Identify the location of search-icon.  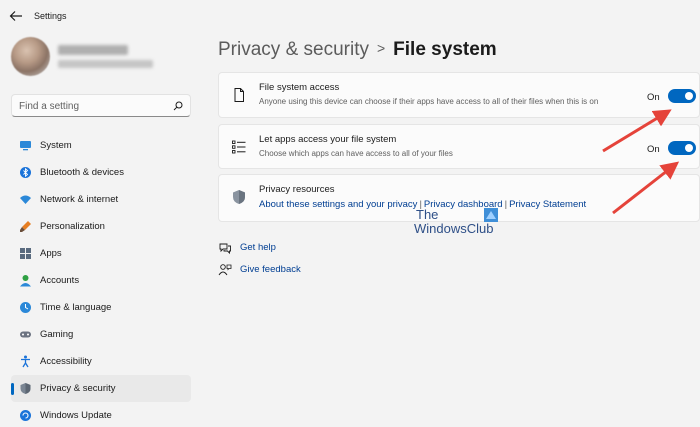
(178, 106).